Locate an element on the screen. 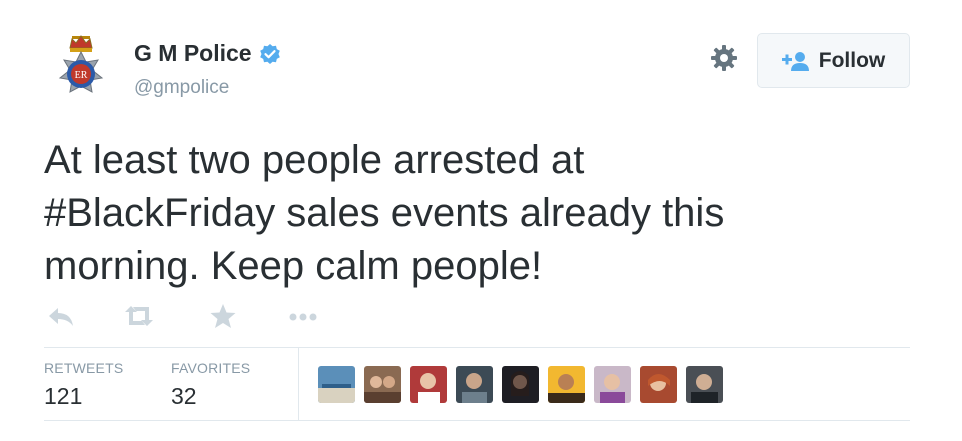 The width and height of the screenshot is (962, 441). gear-icon is located at coordinates (724, 58).